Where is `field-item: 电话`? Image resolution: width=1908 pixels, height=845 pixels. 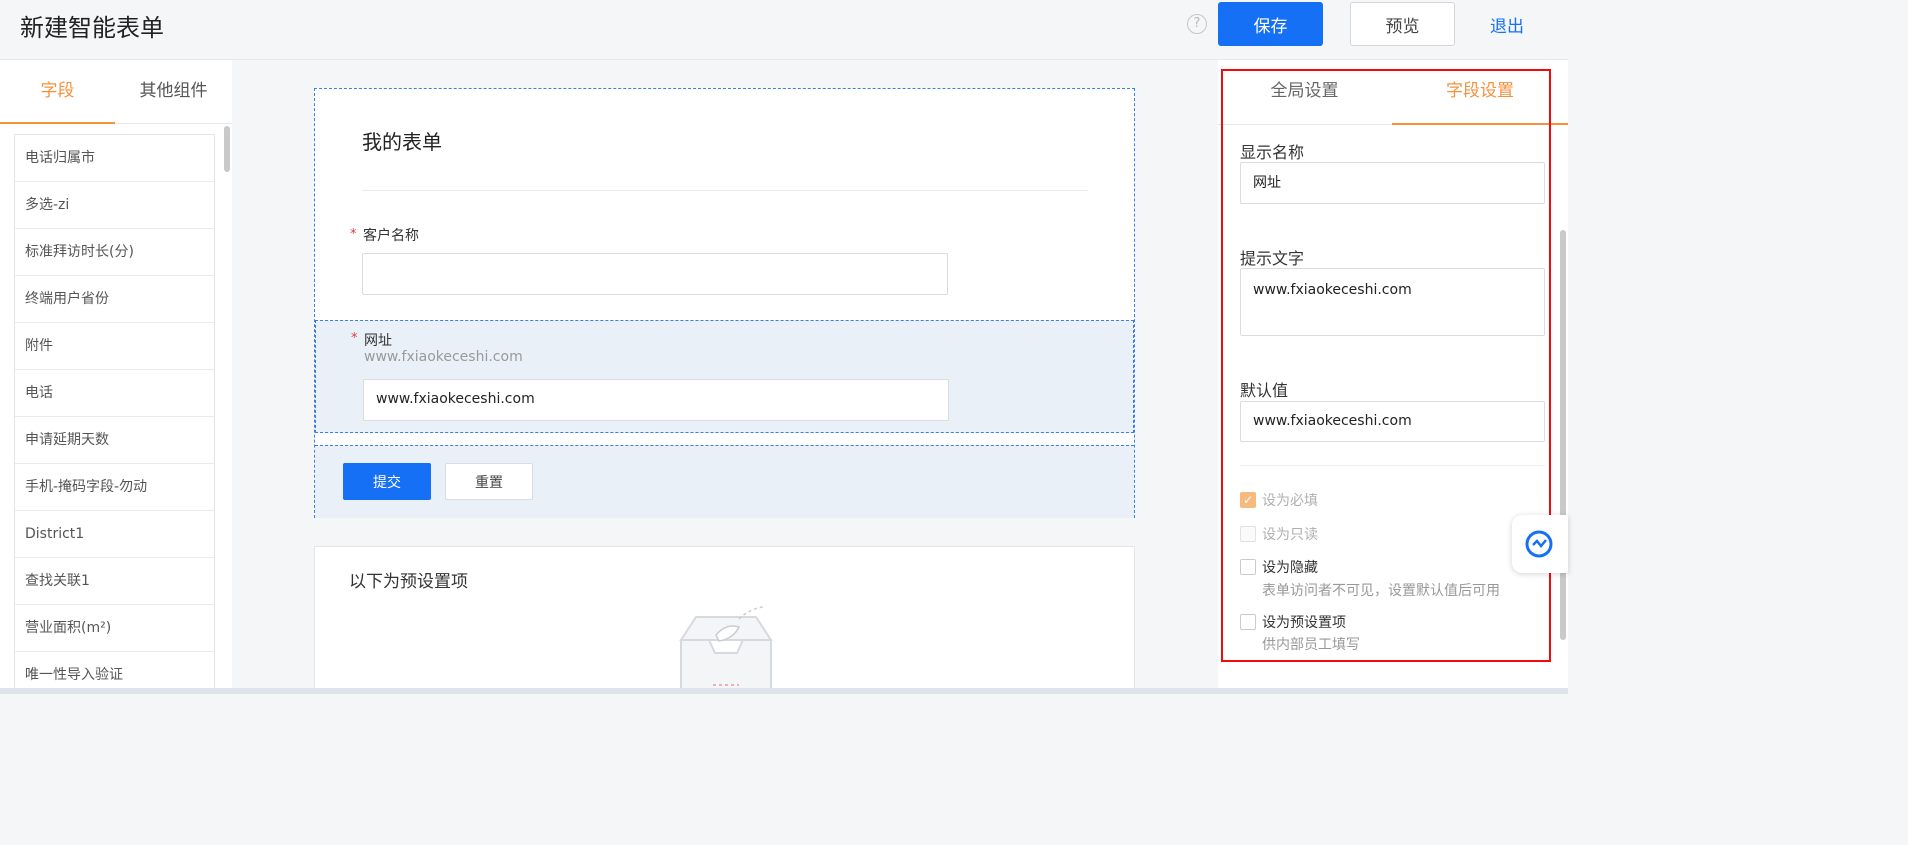
field-item: 电话 is located at coordinates (114, 393).